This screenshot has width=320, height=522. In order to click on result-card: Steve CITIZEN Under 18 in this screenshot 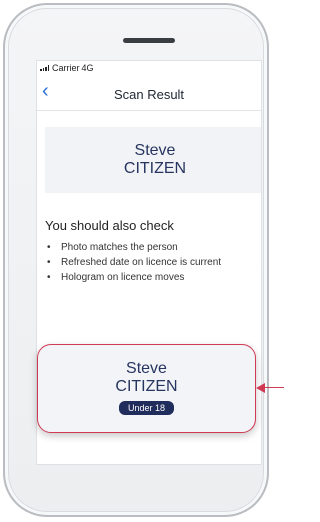, I will do `click(146, 388)`.